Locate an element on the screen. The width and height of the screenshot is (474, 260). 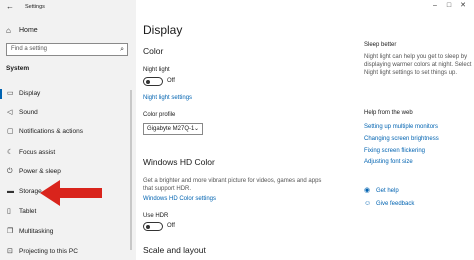
scale-layout-heading: Scale and layout is located at coordinates (174, 250).